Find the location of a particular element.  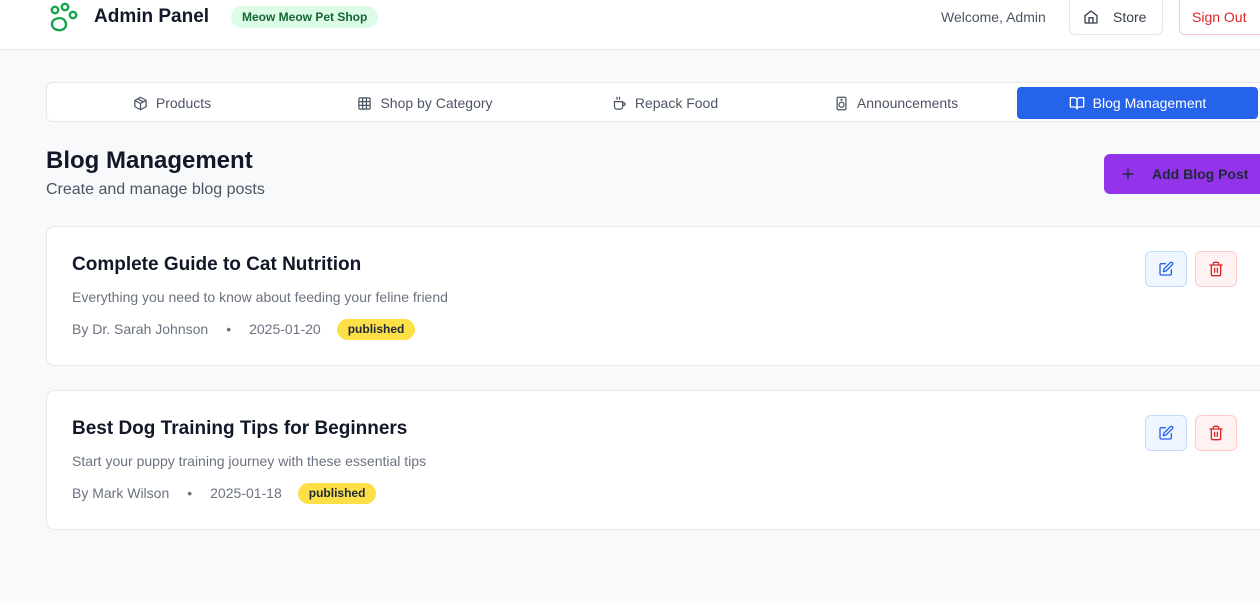

store-button: Store is located at coordinates (1116, 17).